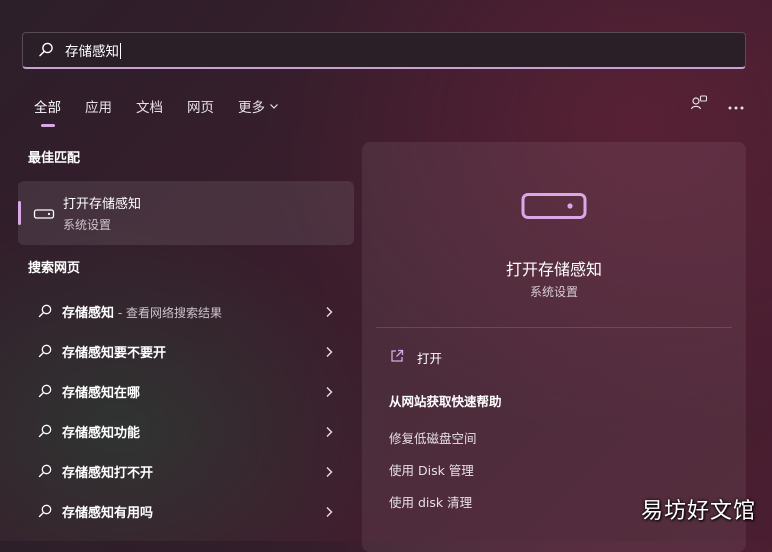 The image size is (772, 552). I want to click on web-result-text: 存储感知打不开, so click(108, 473).